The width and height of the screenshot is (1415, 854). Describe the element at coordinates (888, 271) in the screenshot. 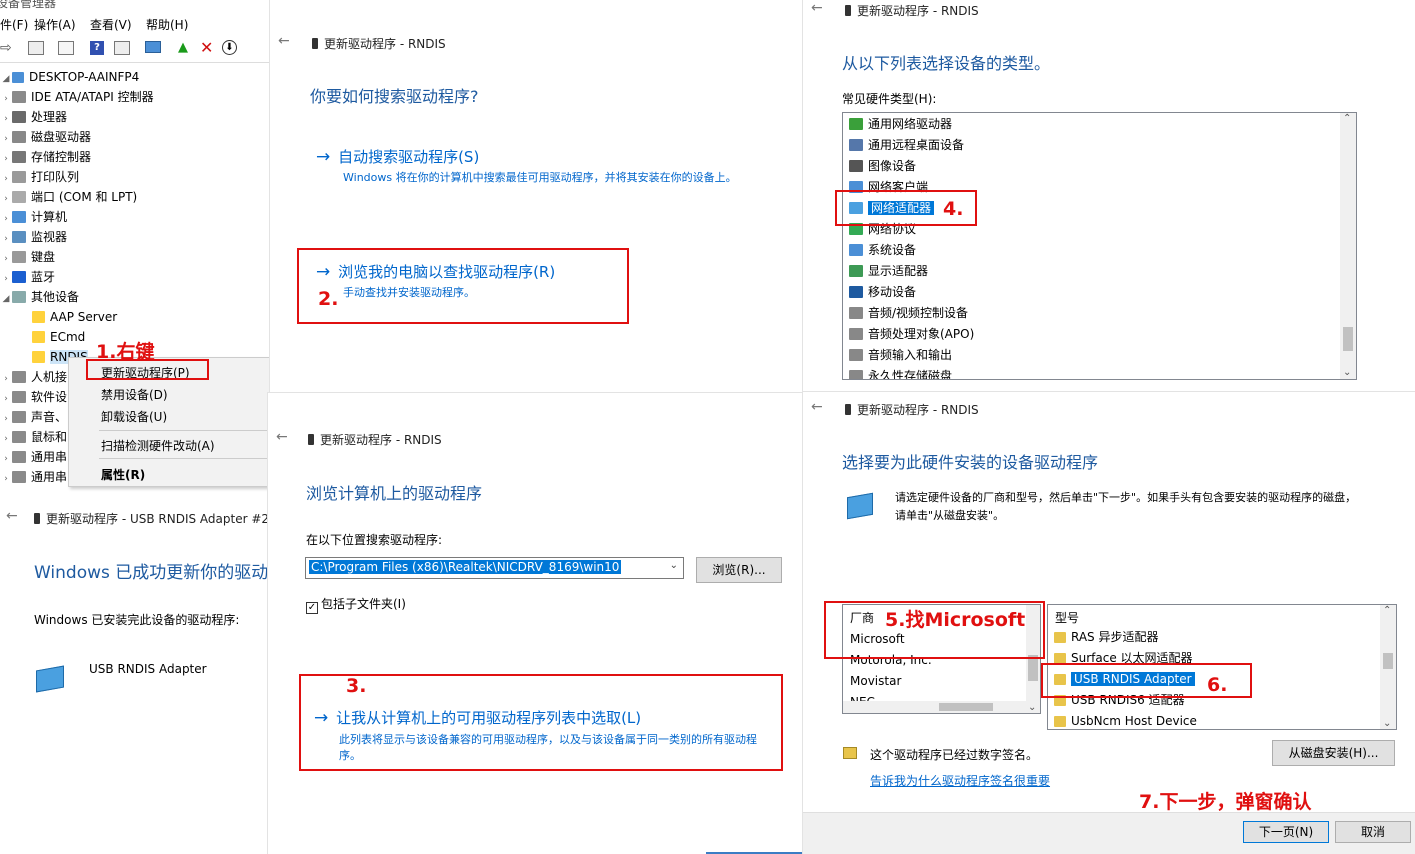

I see `hardware-type-item: 显示适配器` at that location.